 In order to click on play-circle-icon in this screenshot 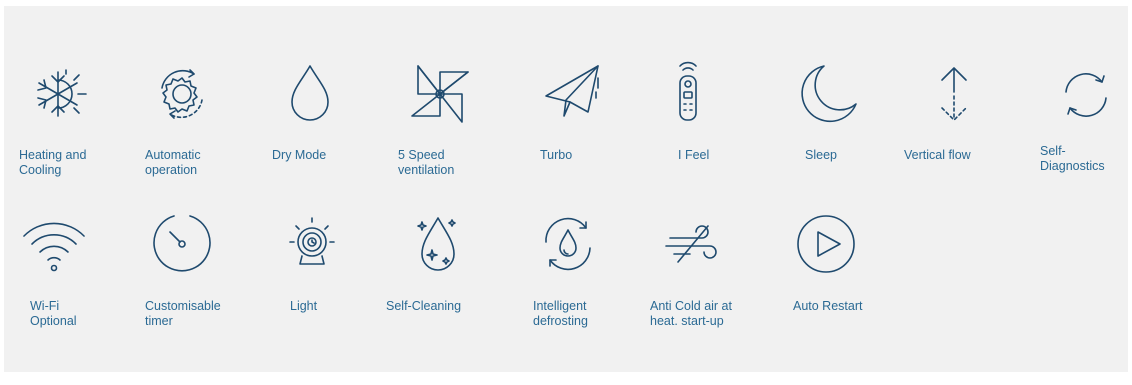, I will do `click(826, 244)`.